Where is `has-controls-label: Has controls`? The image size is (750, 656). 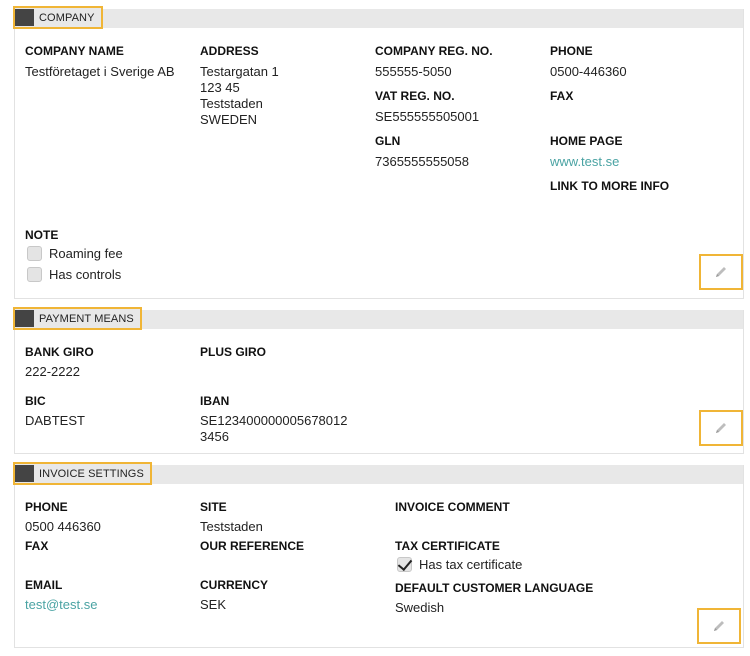 has-controls-label: Has controls is located at coordinates (85, 274).